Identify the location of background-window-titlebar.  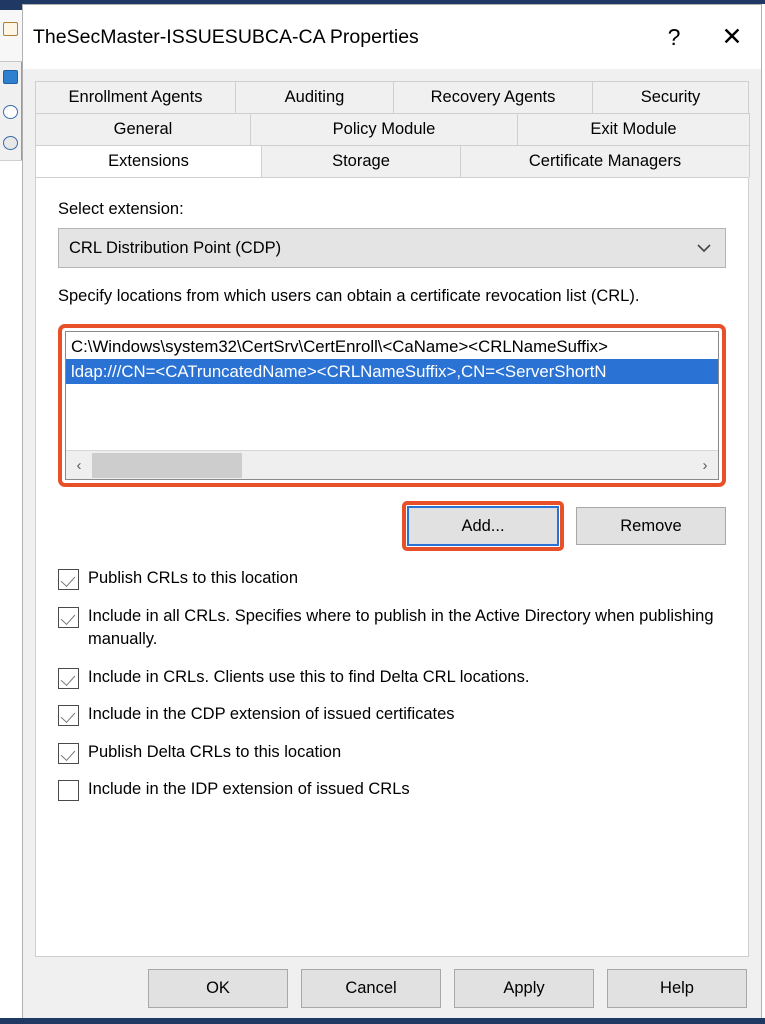
(11, 5).